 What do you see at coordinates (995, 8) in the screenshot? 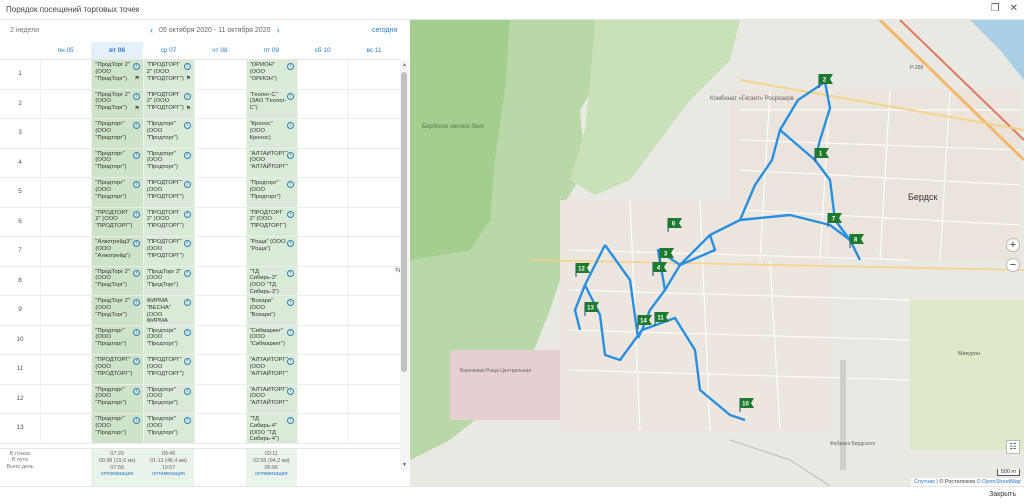
I see `restore-icon: ❐` at bounding box center [995, 8].